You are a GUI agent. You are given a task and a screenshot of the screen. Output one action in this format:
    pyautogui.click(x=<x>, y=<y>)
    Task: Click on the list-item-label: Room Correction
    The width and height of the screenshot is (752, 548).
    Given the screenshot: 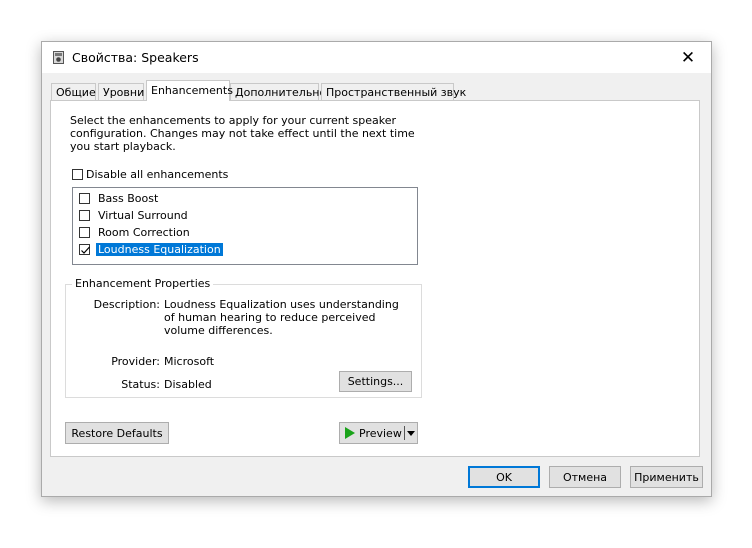 What is the action you would take?
    pyautogui.click(x=144, y=232)
    